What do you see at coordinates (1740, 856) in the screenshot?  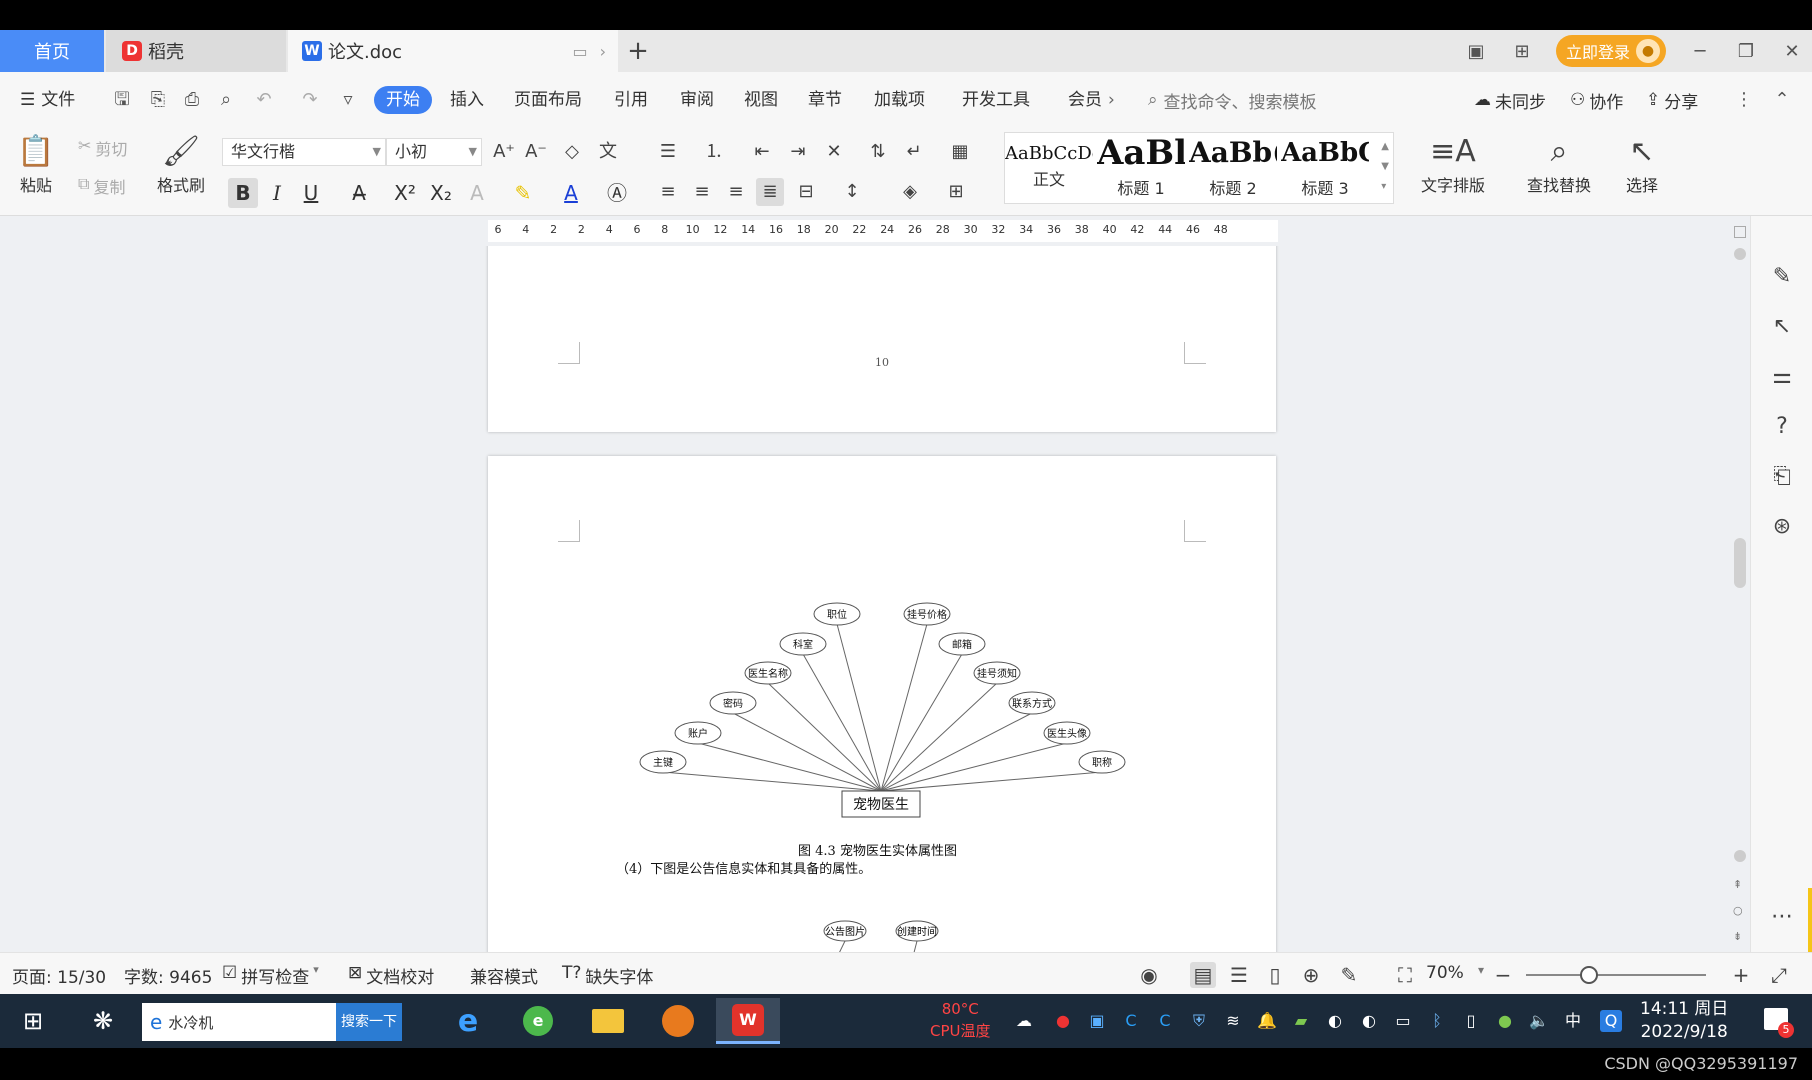 I see `scroll-down-icon` at bounding box center [1740, 856].